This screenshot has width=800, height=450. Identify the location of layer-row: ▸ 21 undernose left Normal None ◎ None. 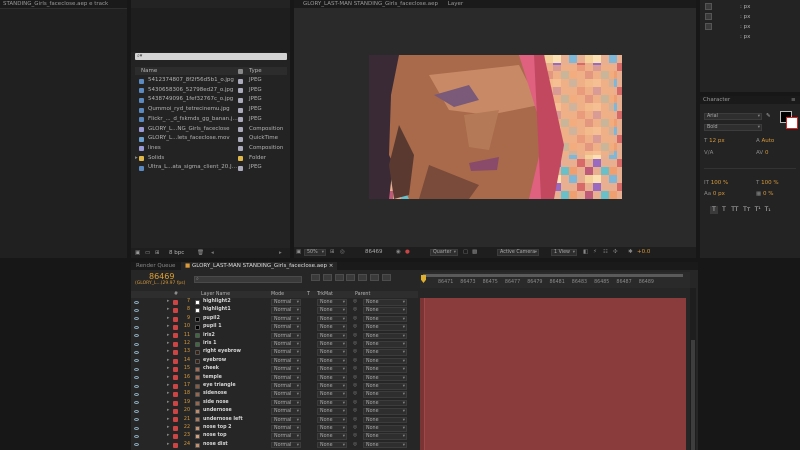
(274, 420).